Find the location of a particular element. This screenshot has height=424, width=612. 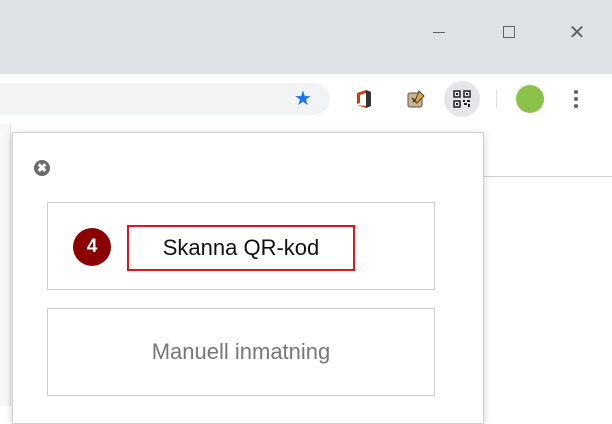

scan-qr-option: 4 Skanna QR-kod is located at coordinates (241, 246).